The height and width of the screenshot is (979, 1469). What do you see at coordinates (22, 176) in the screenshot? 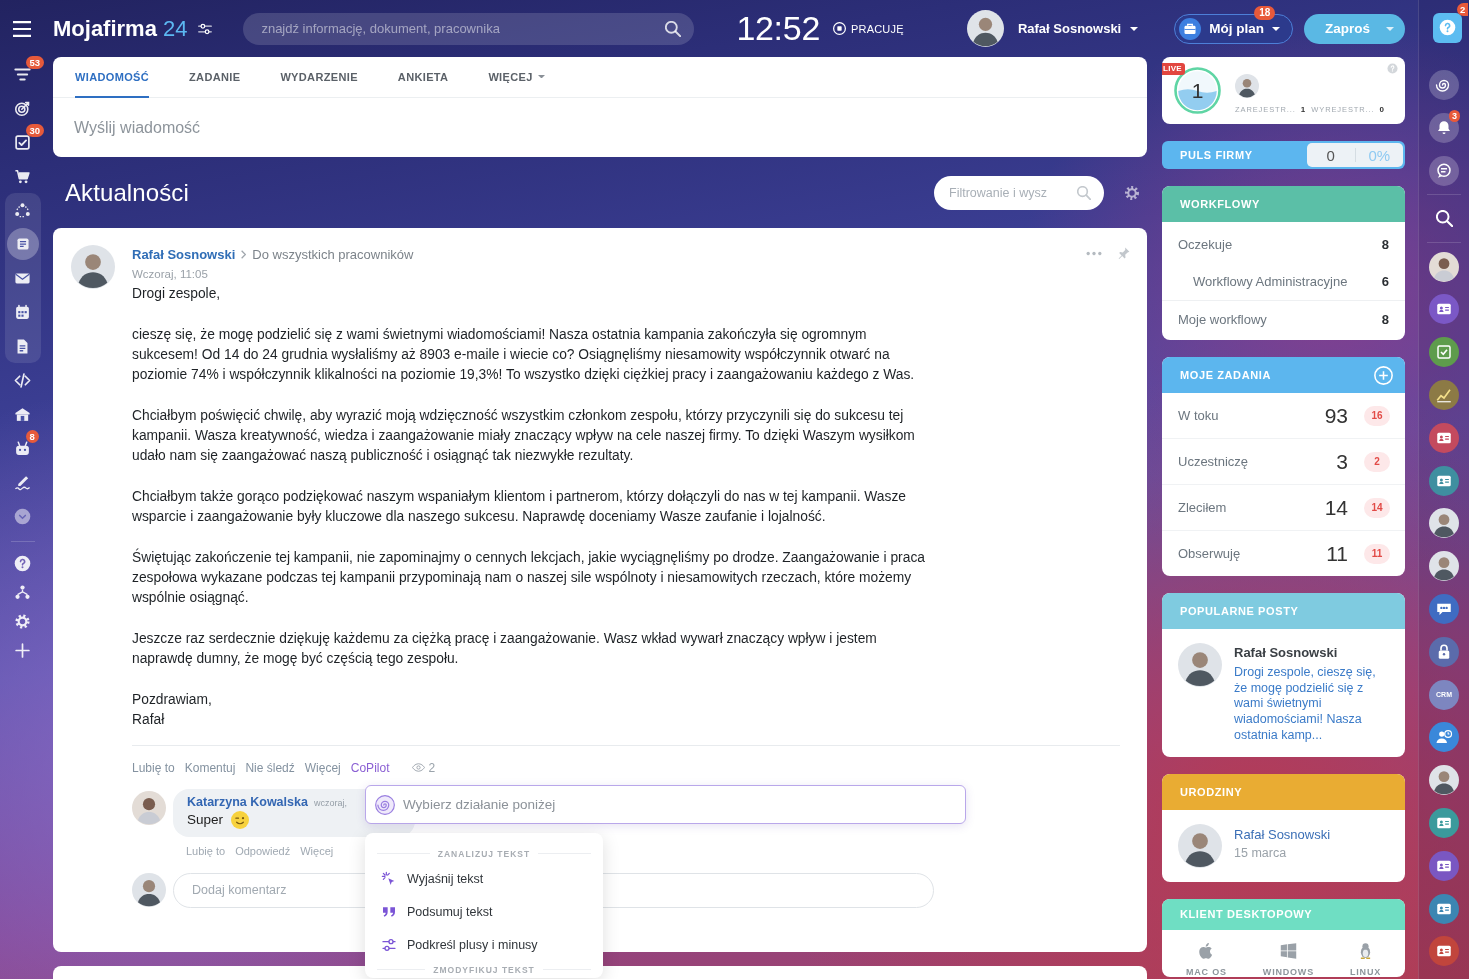
I see `cart-icon` at bounding box center [22, 176].